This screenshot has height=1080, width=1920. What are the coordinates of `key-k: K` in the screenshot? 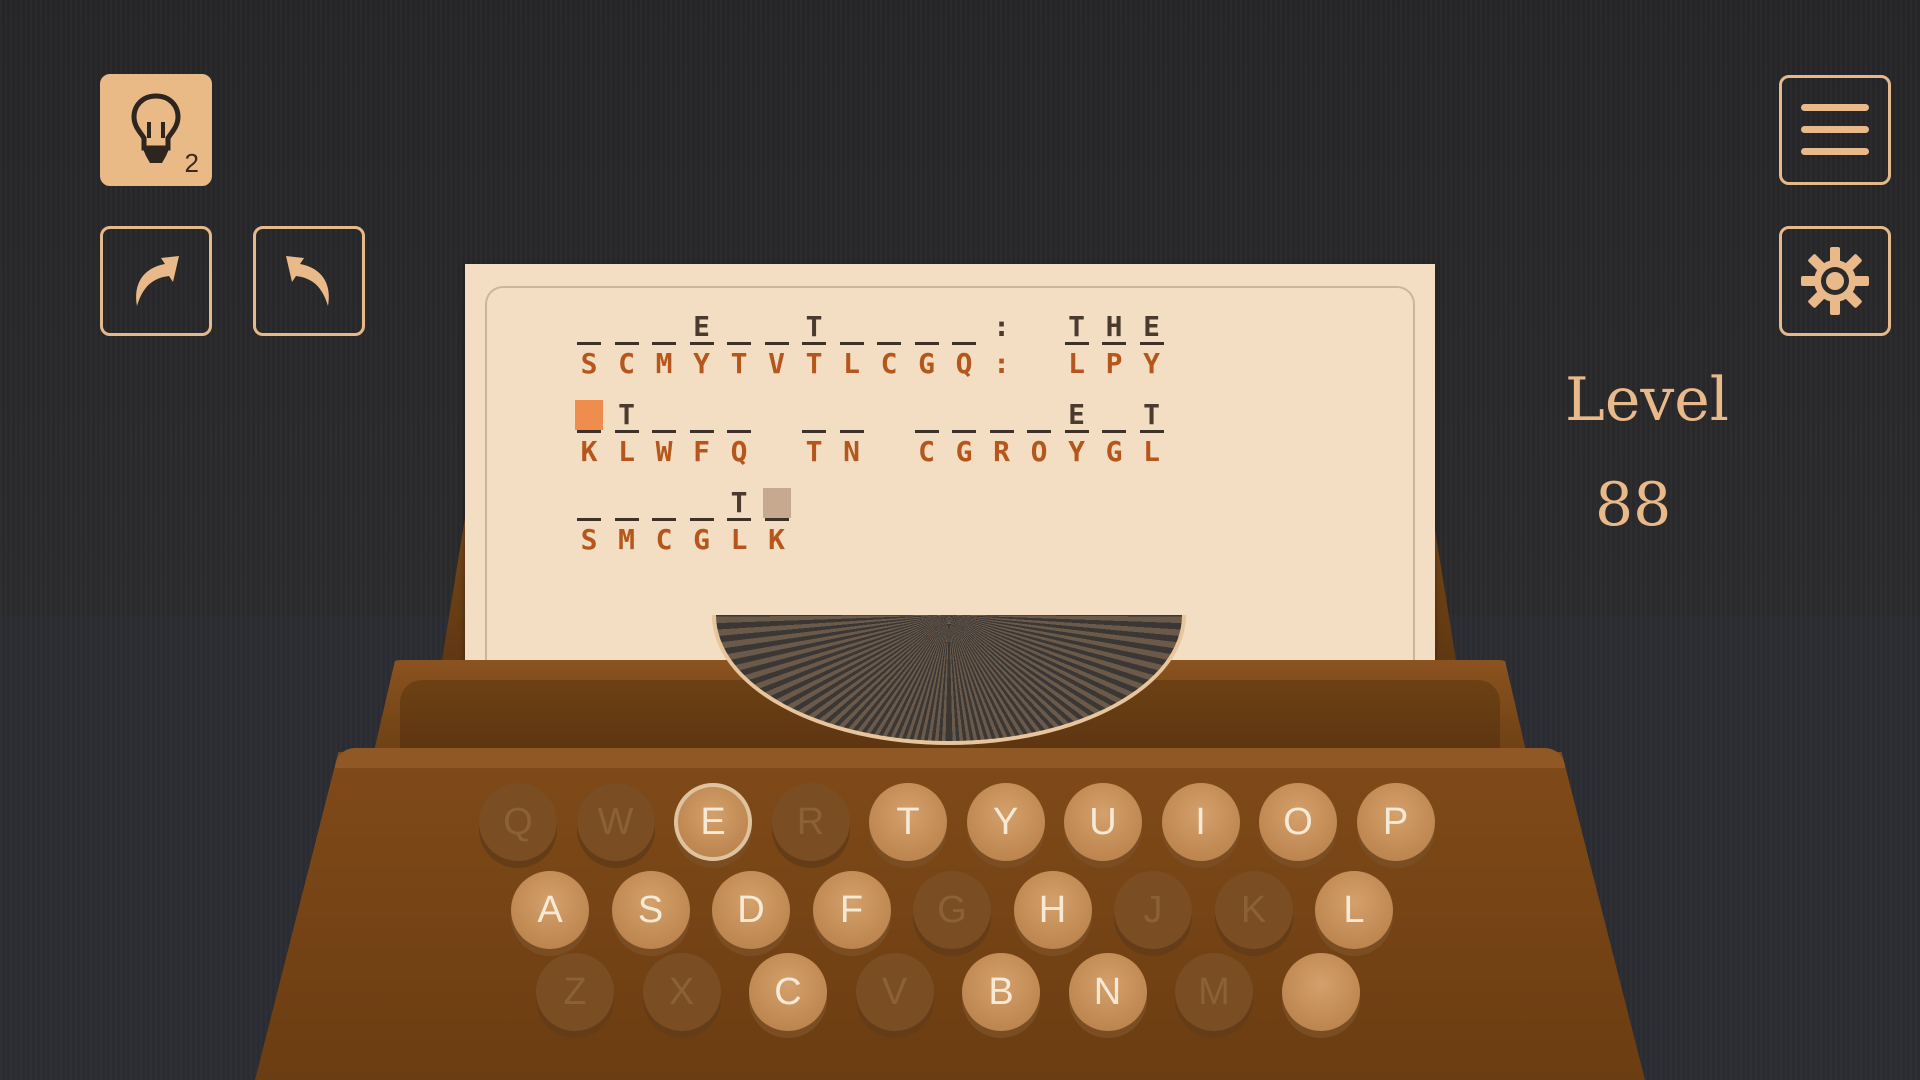 It's located at (1253, 910).